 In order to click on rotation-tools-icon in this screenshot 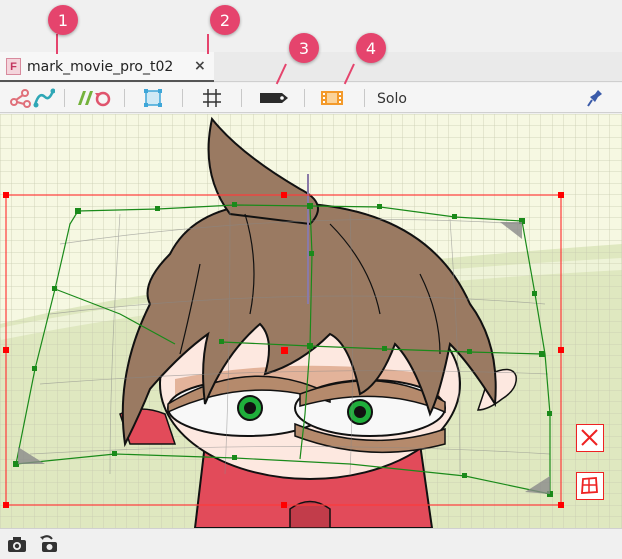, I will do `click(94, 99)`.